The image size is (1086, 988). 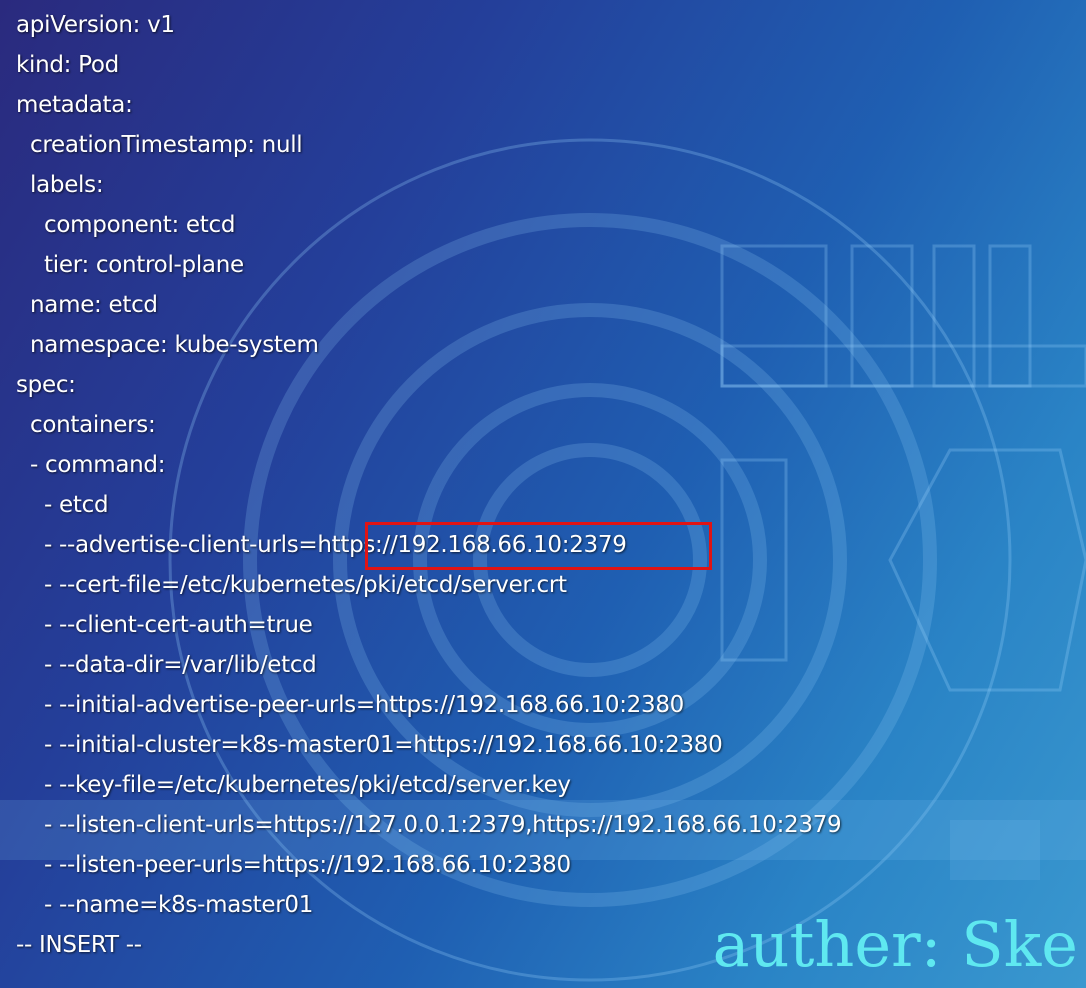 What do you see at coordinates (86, 425) in the screenshot?
I see `code-line: containers:` at bounding box center [86, 425].